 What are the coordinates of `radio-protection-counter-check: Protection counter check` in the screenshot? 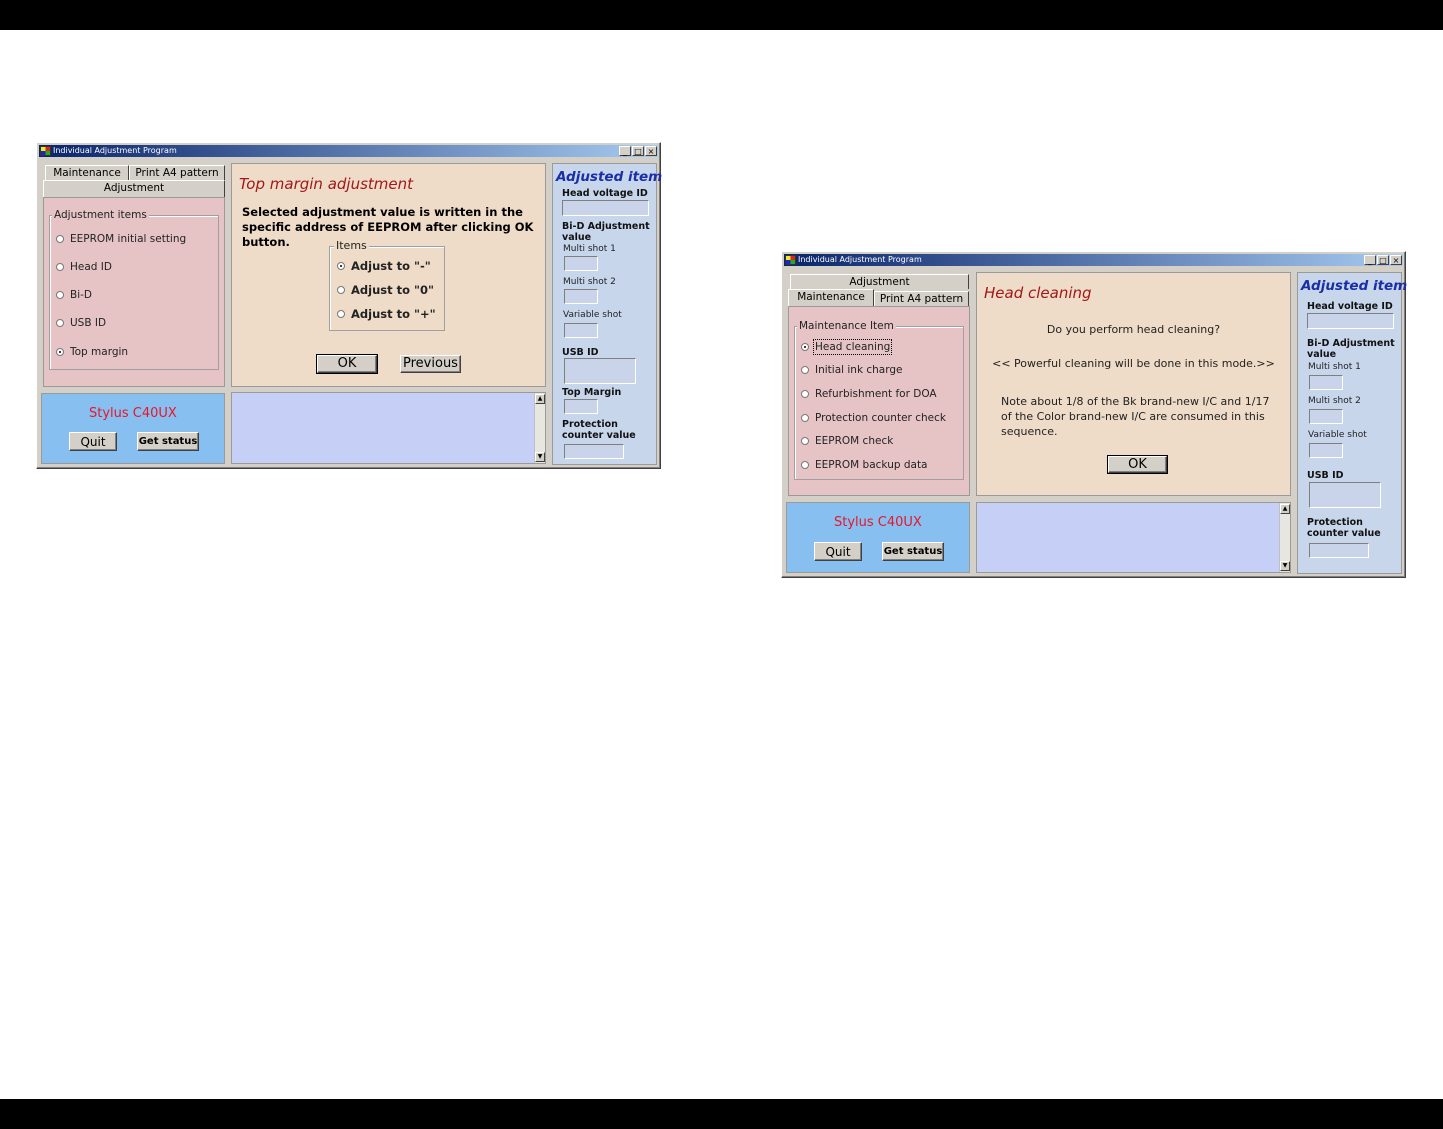 It's located at (873, 418).